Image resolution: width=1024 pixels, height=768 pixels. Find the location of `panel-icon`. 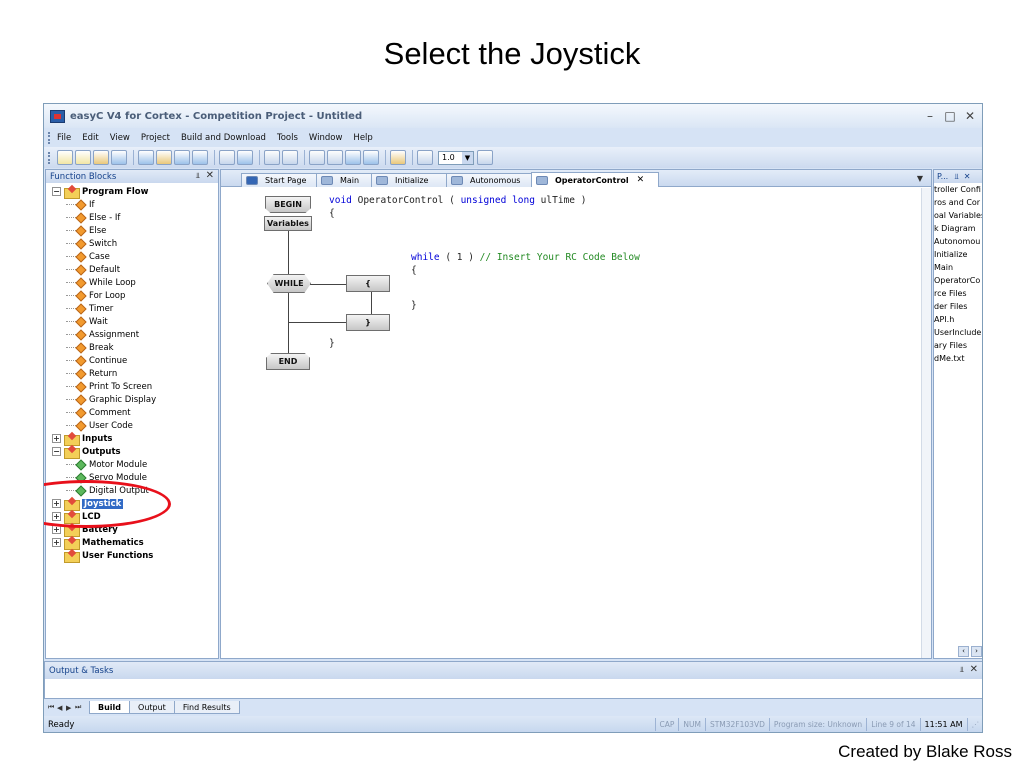

panel-icon is located at coordinates (200, 157).